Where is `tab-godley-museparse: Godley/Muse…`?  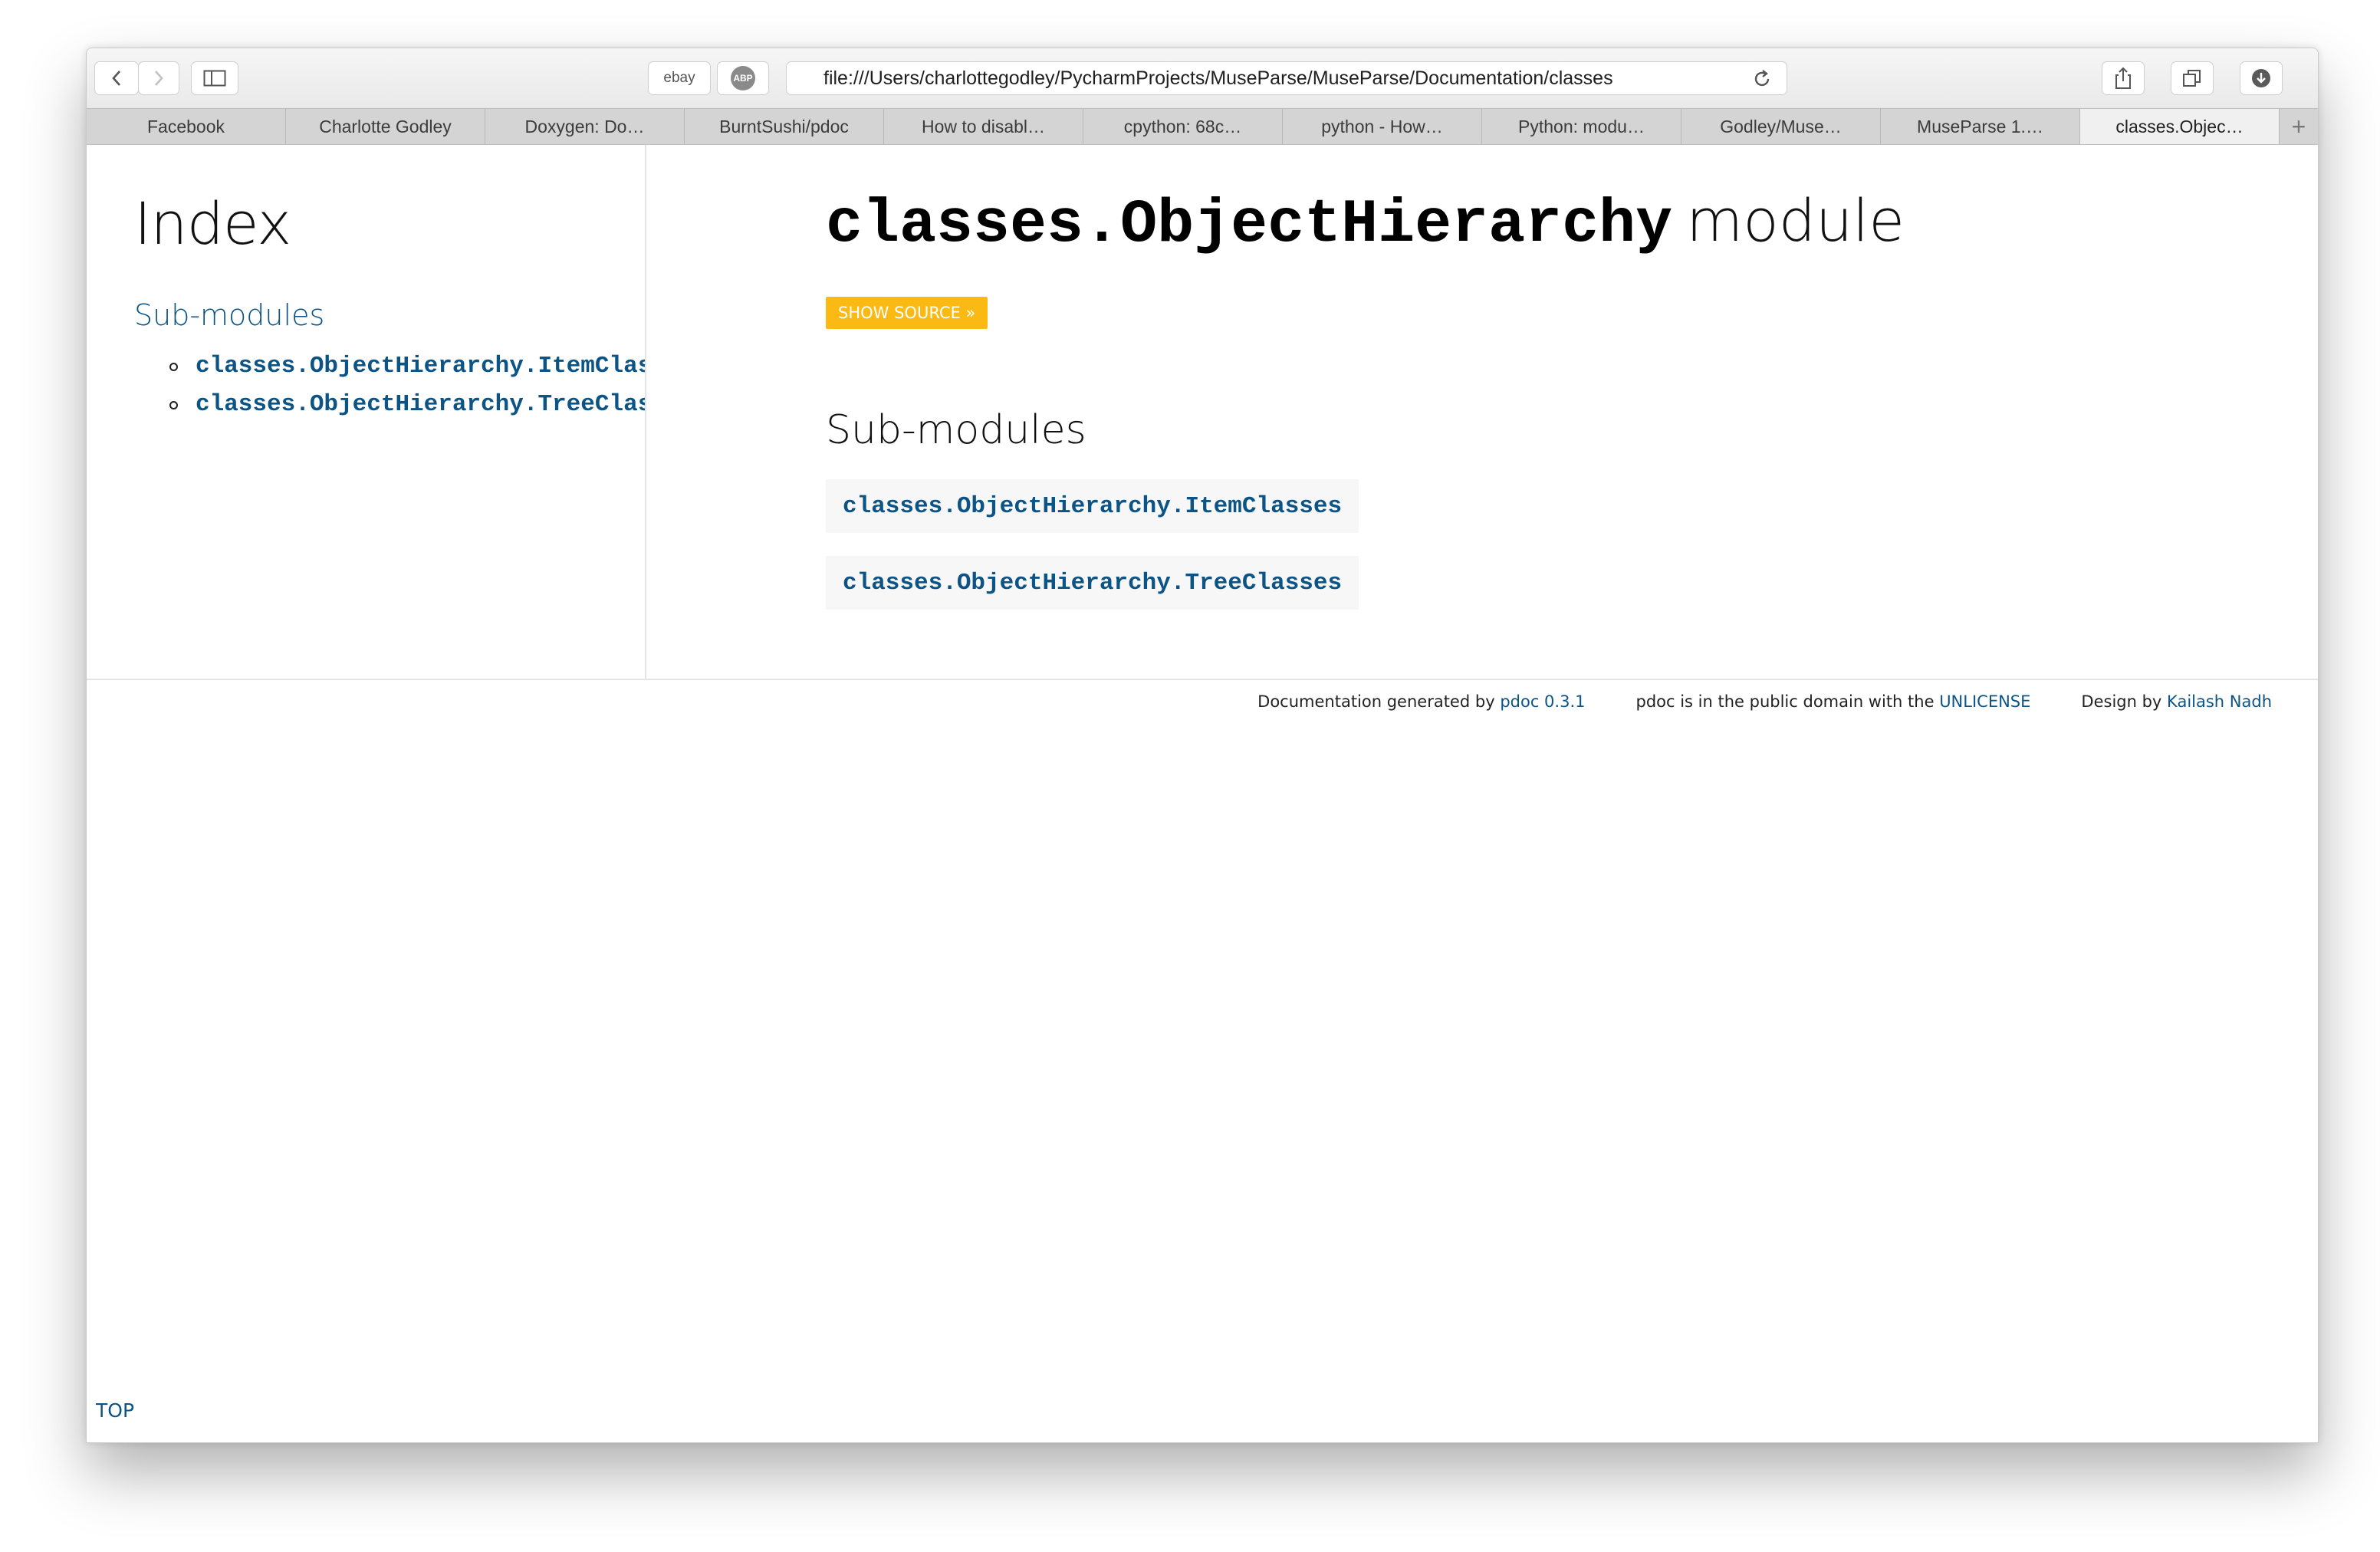 tab-godley-museparse: Godley/Muse… is located at coordinates (1781, 126).